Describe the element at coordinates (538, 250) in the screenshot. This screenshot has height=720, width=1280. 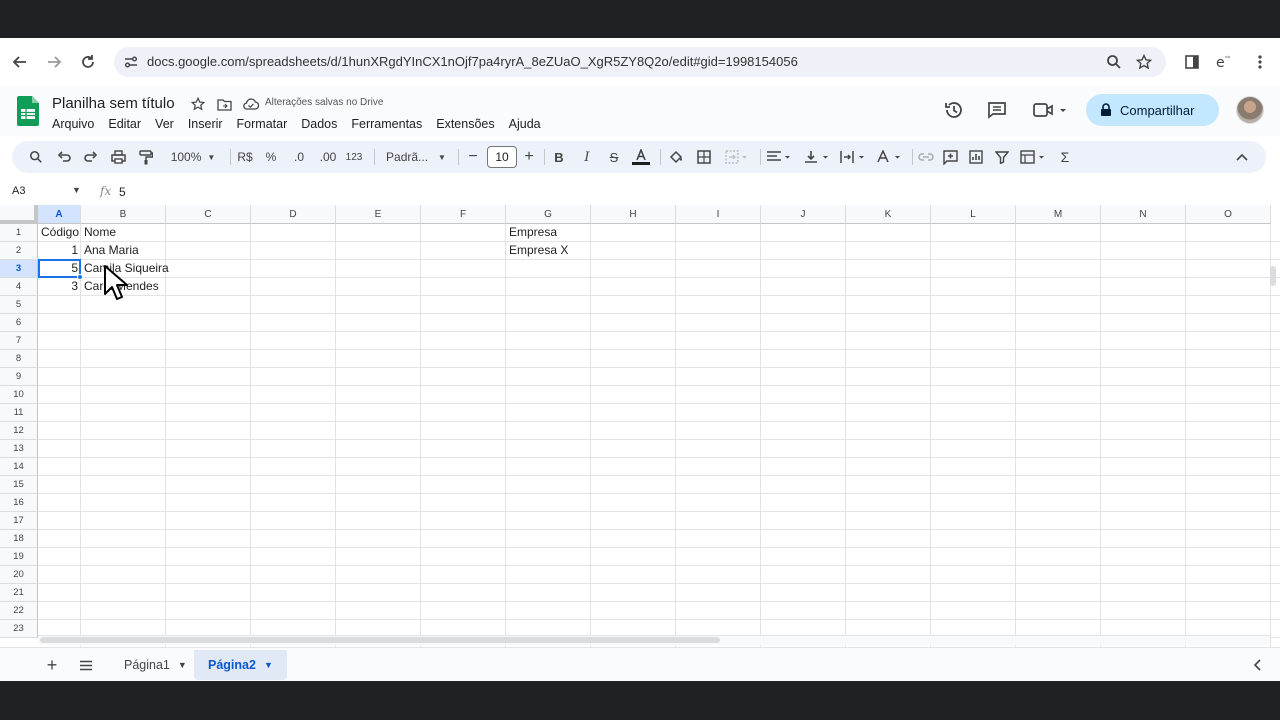
I see `cell-g2: Empresa X` at that location.